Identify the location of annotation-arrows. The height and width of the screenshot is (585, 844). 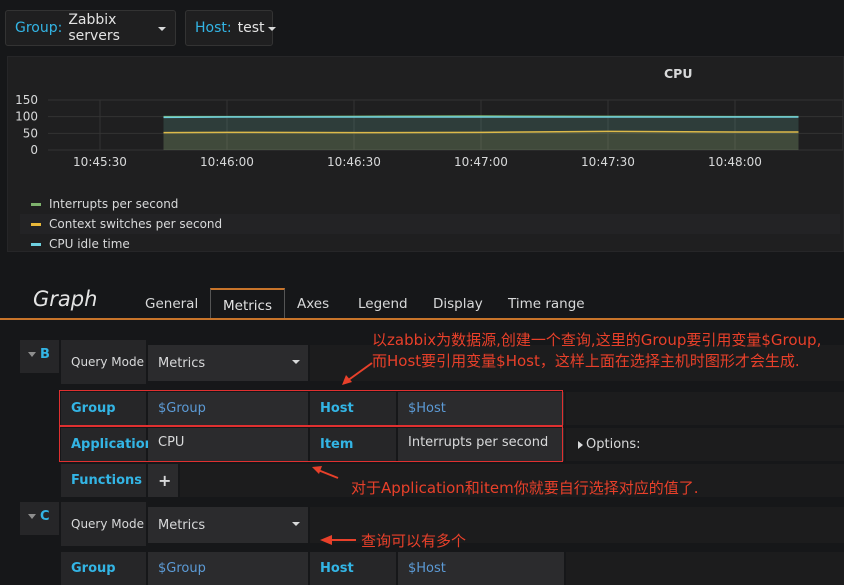
(342, 453).